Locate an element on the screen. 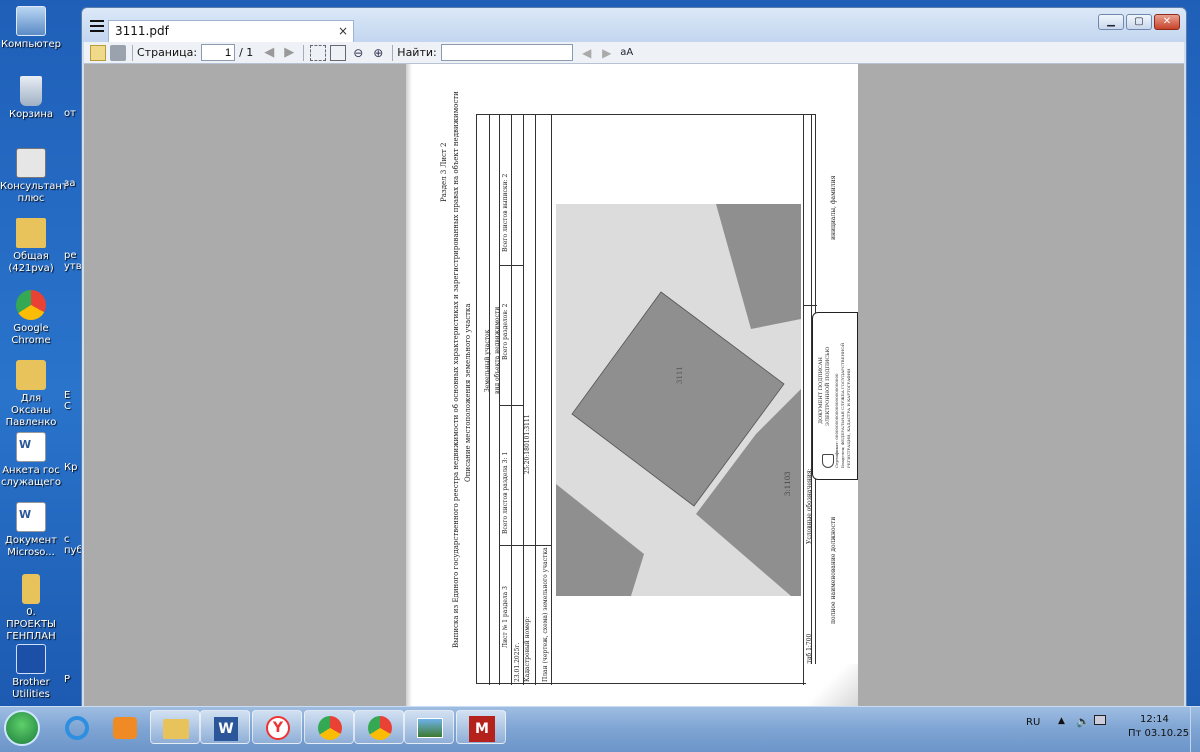 The width and height of the screenshot is (1200, 752). word-icon: W is located at coordinates (226, 729).